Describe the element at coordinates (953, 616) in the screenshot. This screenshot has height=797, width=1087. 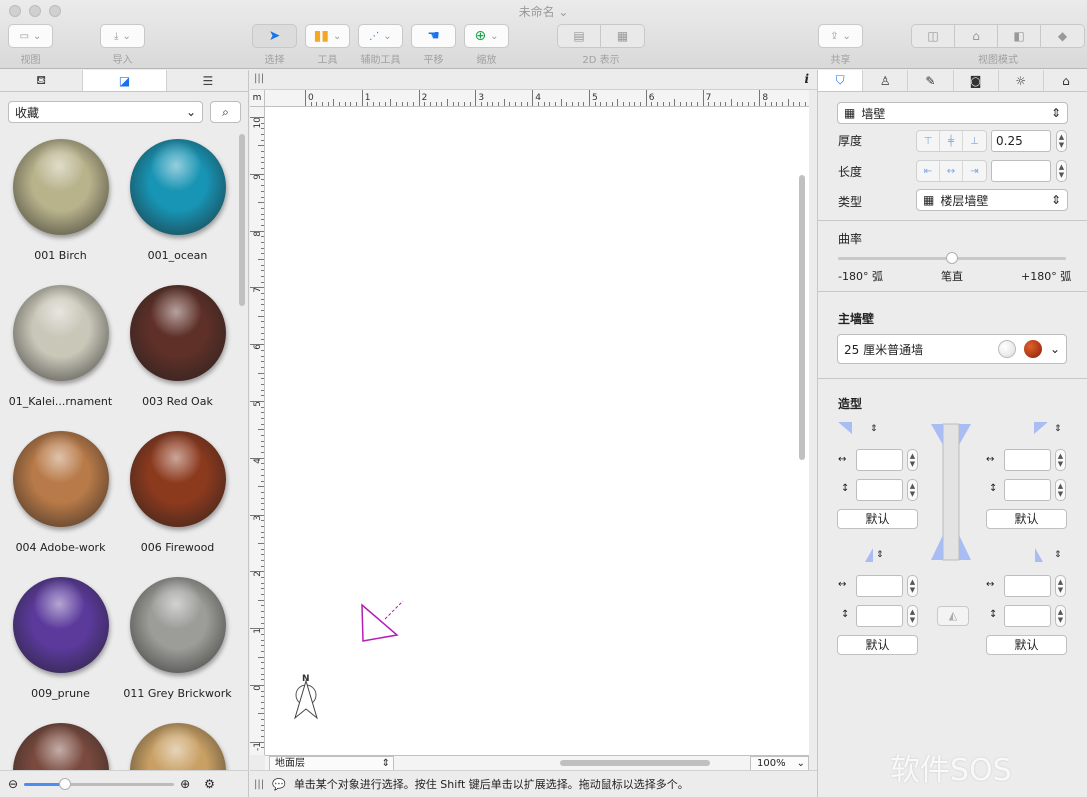
I see `mirror-button: ◭` at that location.